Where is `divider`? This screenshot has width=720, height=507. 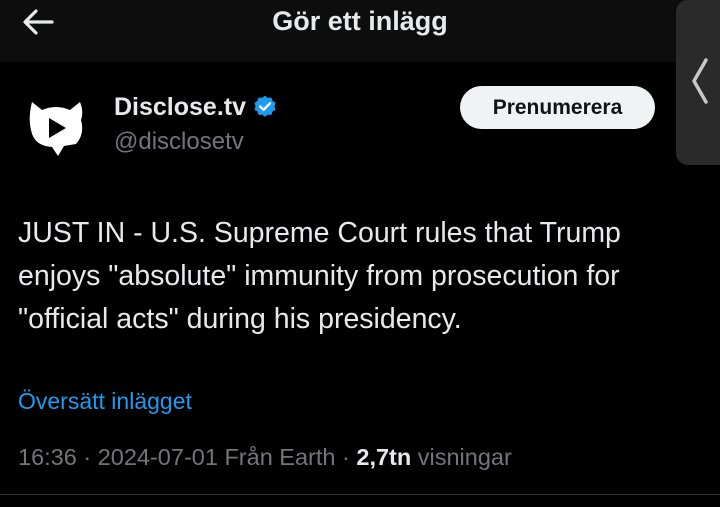 divider is located at coordinates (360, 494).